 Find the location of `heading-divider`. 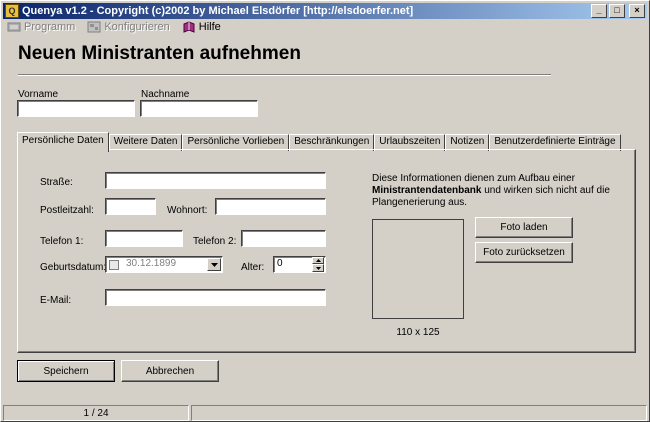

heading-divider is located at coordinates (284, 75).